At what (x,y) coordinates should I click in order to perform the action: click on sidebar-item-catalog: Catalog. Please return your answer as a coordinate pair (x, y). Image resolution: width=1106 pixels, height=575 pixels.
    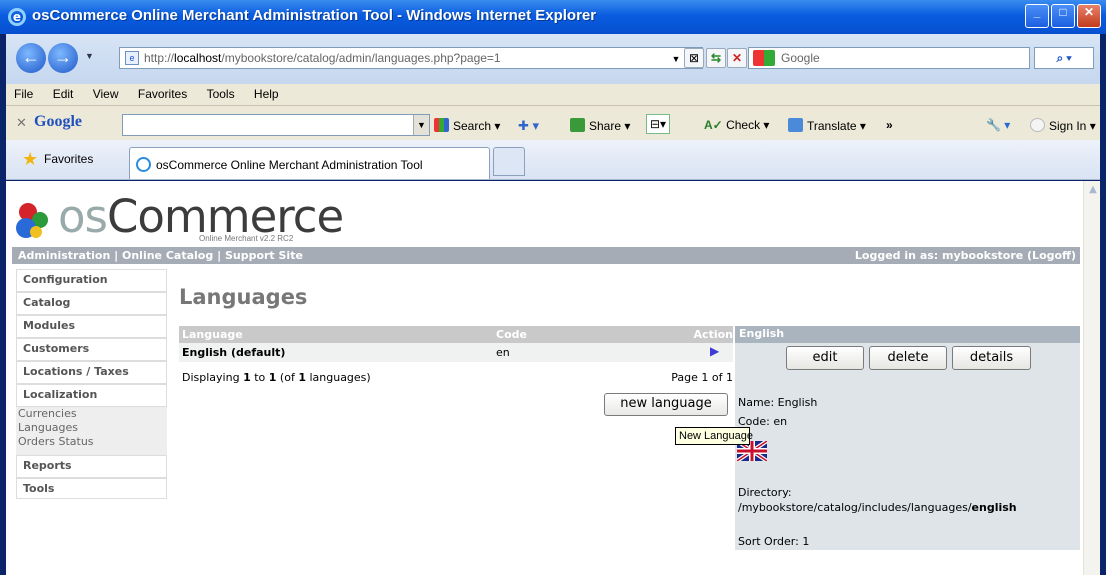
    Looking at the image, I should click on (91, 303).